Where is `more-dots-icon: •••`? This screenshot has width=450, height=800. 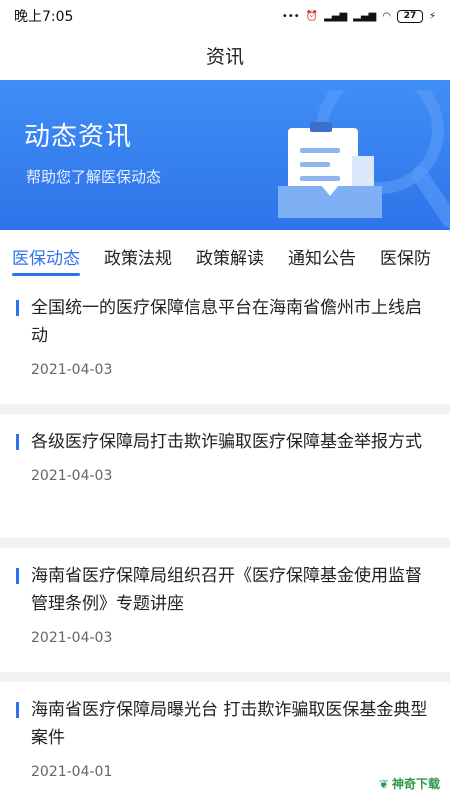 more-dots-icon: ••• is located at coordinates (290, 16).